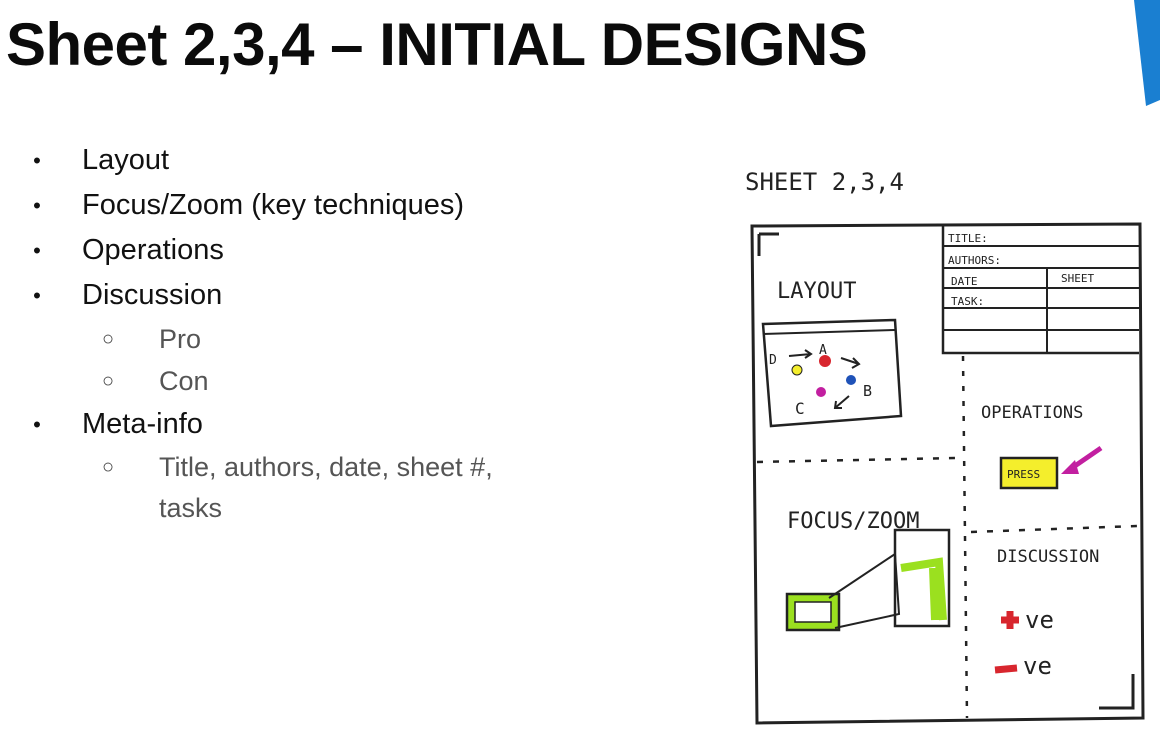 Image resolution: width=1160 pixels, height=740 pixels. I want to click on pro-item: ve, so click(1027, 620).